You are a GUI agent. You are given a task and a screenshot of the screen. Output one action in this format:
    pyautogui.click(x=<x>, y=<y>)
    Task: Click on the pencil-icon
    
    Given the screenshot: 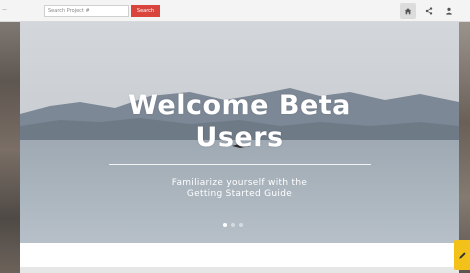 What is the action you would take?
    pyautogui.click(x=462, y=255)
    